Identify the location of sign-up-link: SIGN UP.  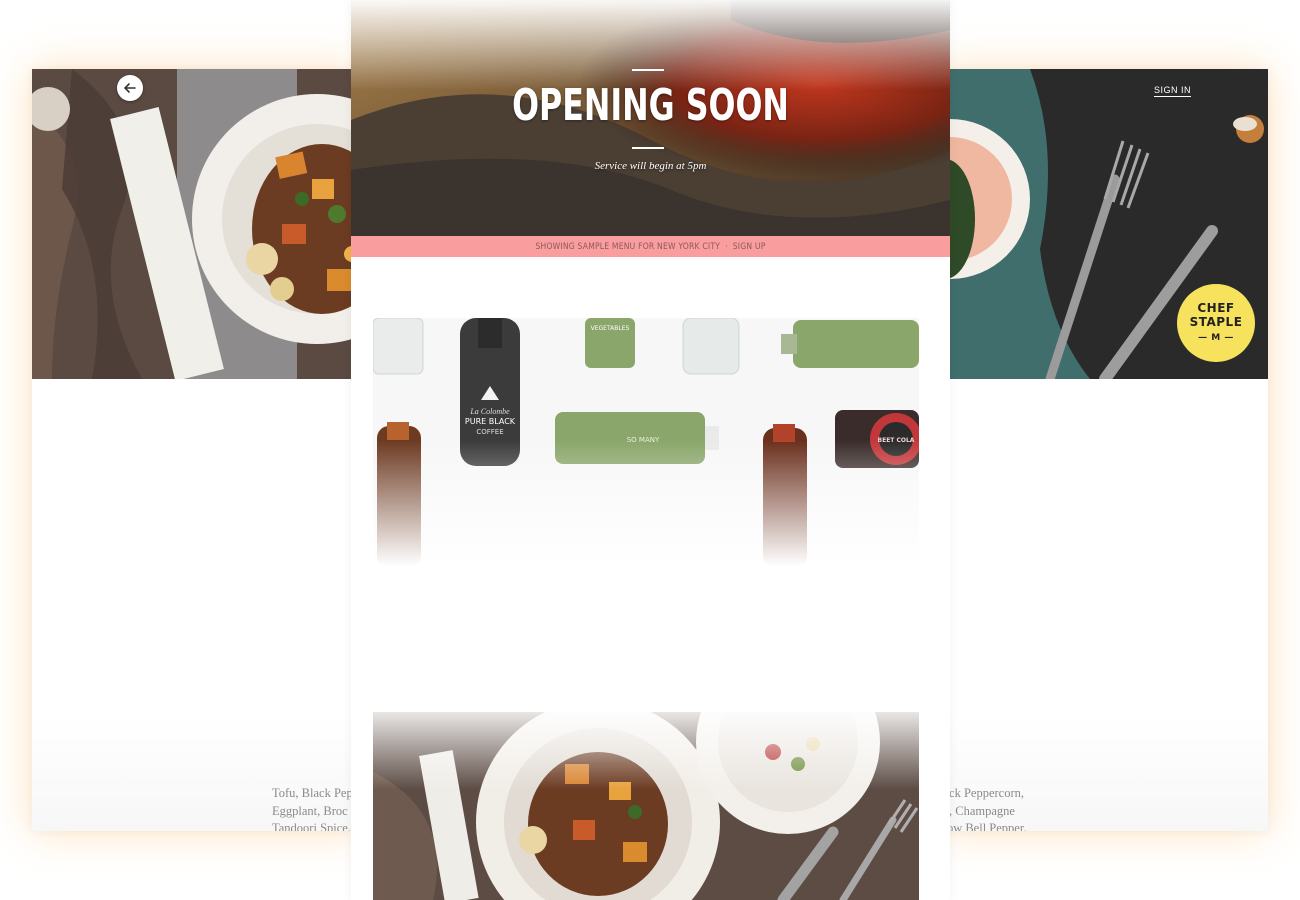
(749, 247).